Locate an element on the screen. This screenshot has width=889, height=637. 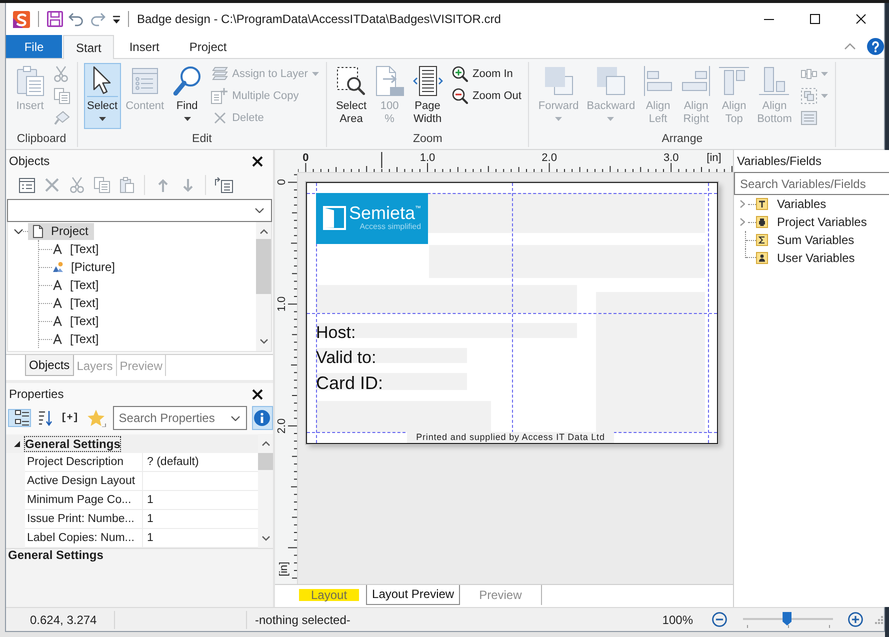
slider-thumb is located at coordinates (787, 619).